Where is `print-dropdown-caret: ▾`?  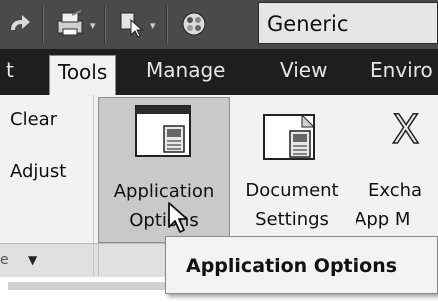
print-dropdown-caret: ▾ is located at coordinates (93, 25).